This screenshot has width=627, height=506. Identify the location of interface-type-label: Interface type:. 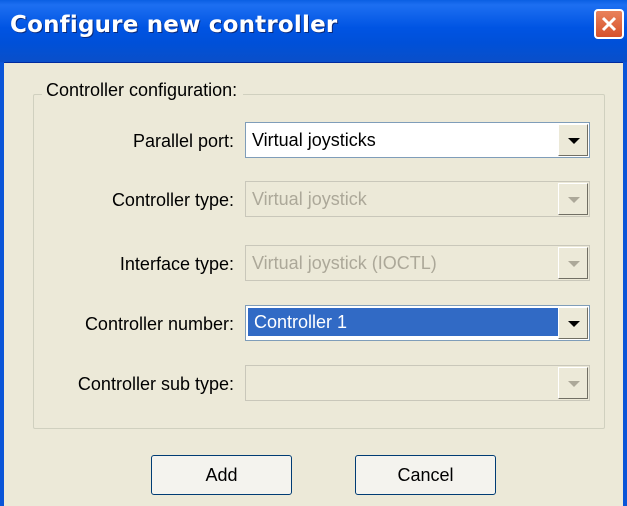
(176, 264).